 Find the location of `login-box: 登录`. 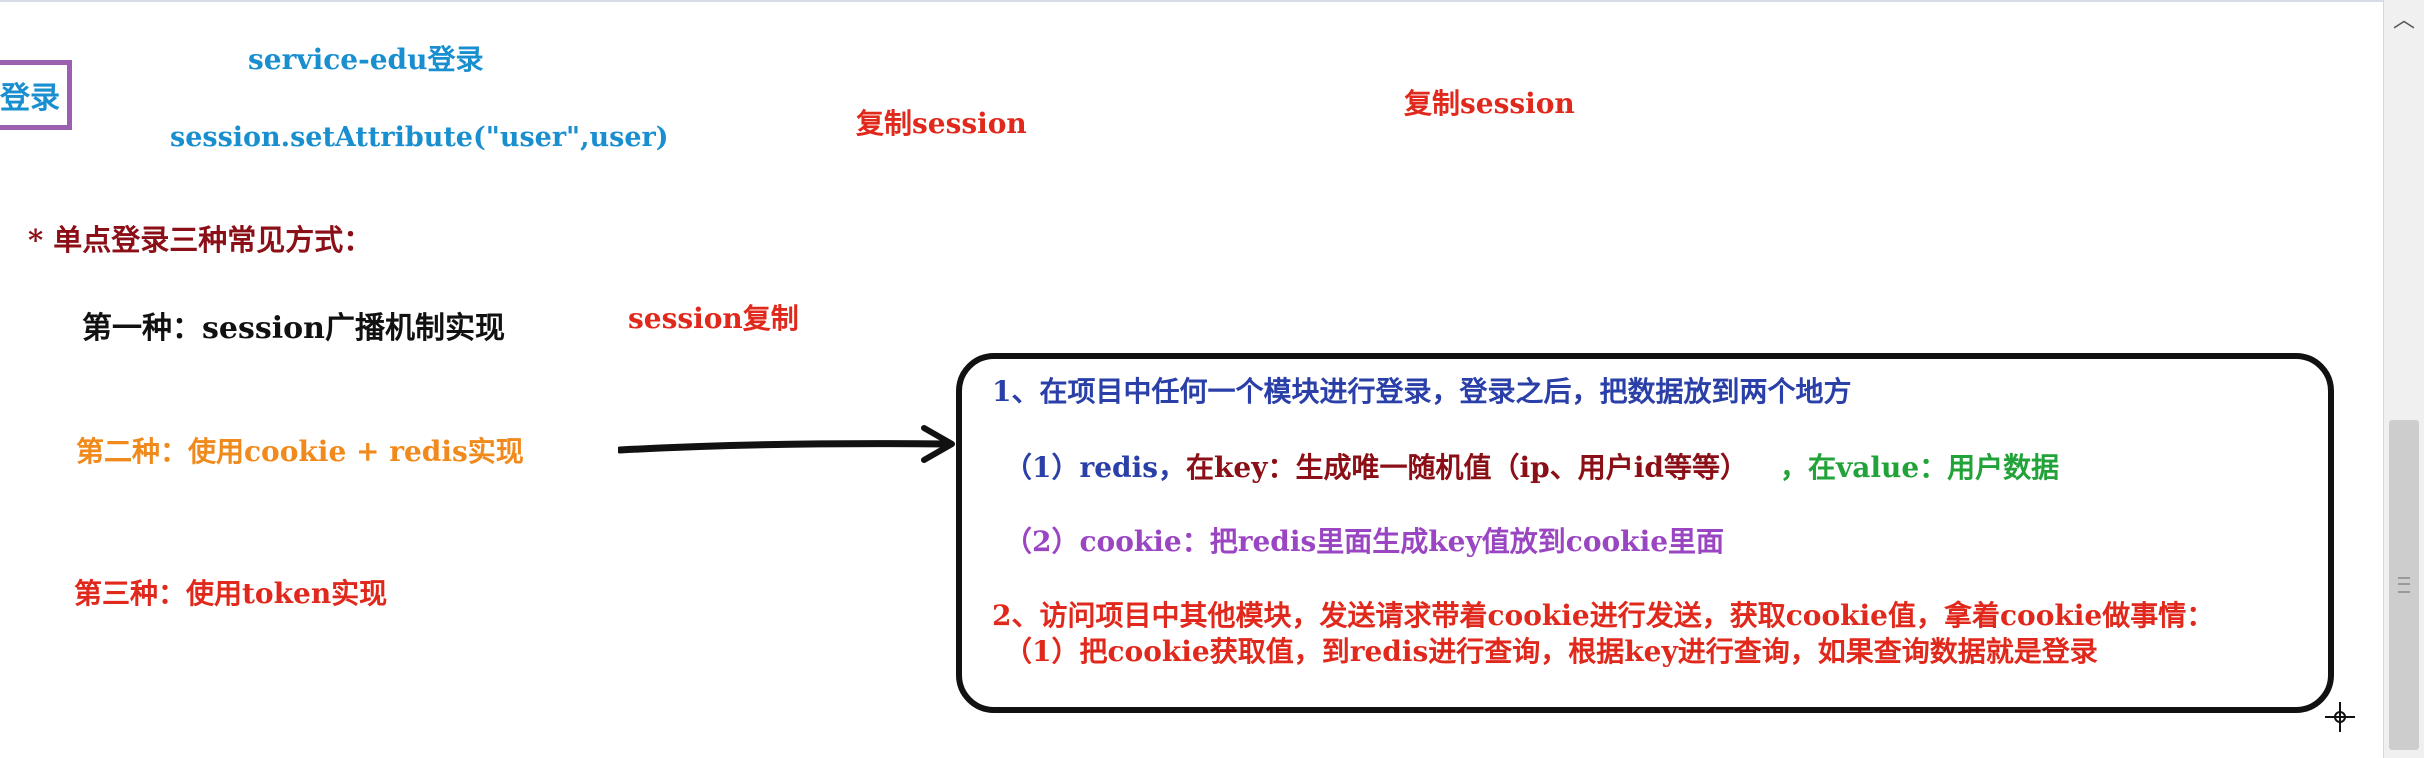

login-box: 登录 is located at coordinates (36, 95).